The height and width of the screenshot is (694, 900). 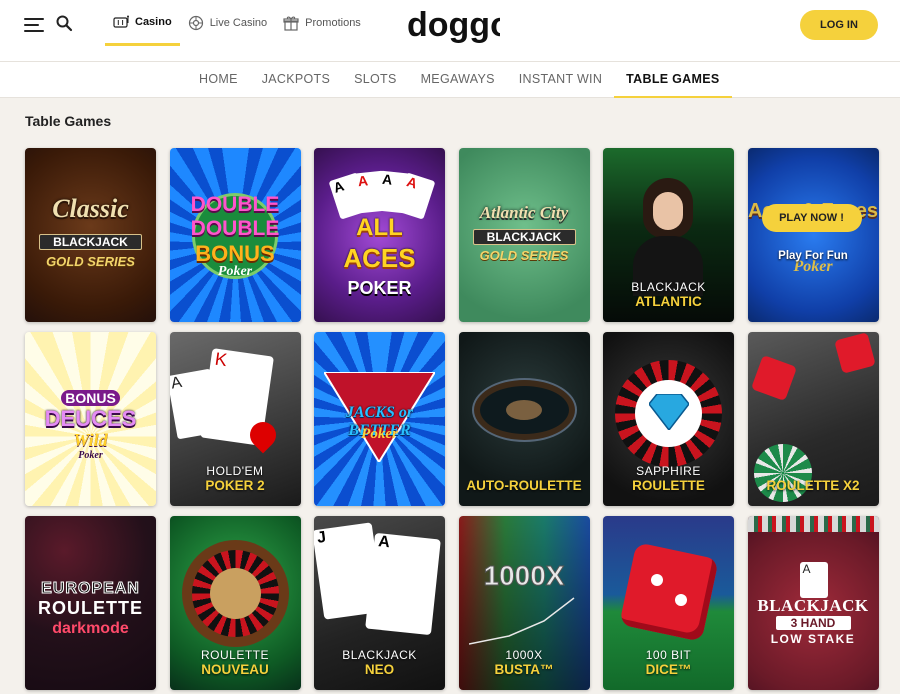 What do you see at coordinates (524, 576) in the screenshot?
I see `game-art-text: 1000X` at bounding box center [524, 576].